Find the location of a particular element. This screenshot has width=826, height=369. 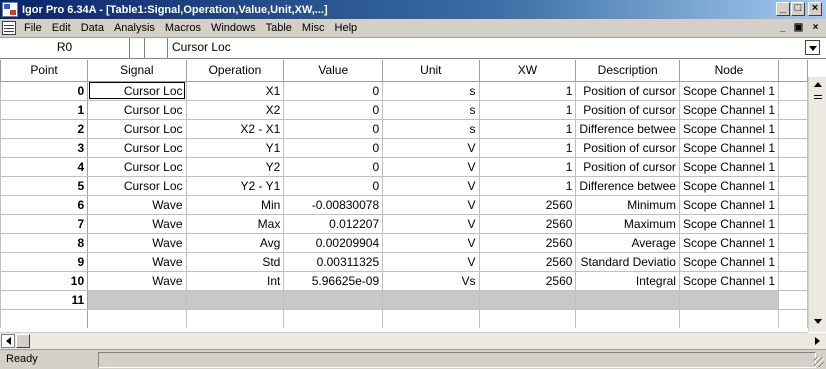

resize-grip-icon is located at coordinates (819, 362).